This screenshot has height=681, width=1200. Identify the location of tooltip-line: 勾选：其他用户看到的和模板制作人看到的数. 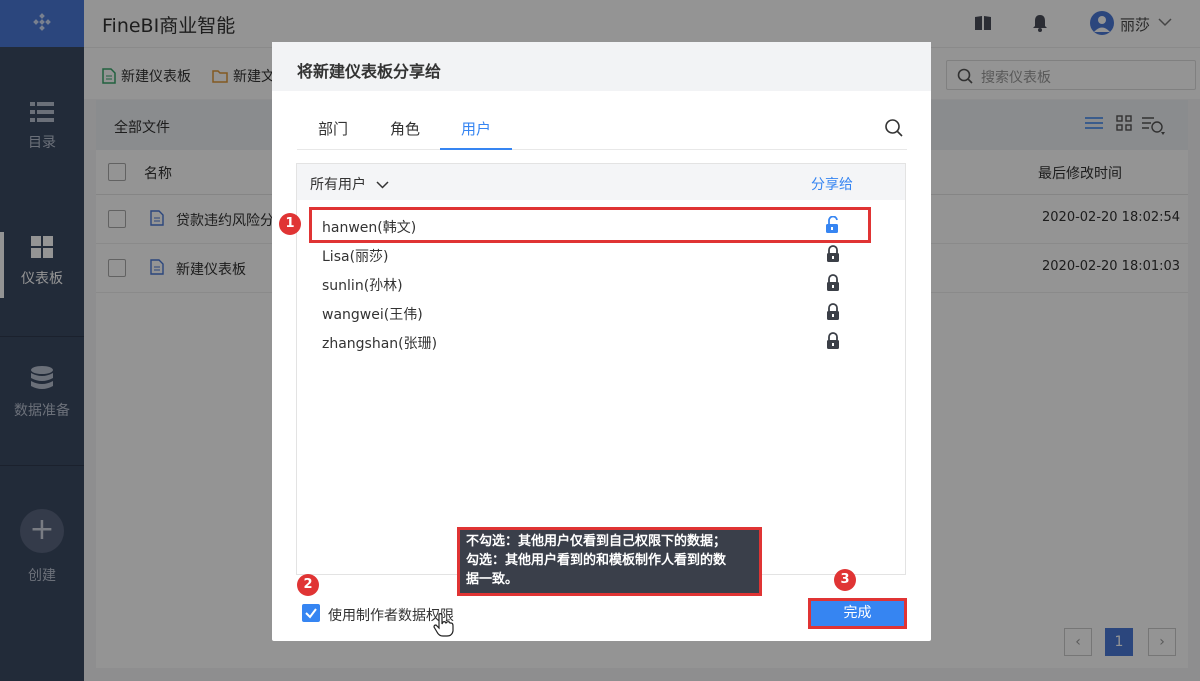
(596, 560).